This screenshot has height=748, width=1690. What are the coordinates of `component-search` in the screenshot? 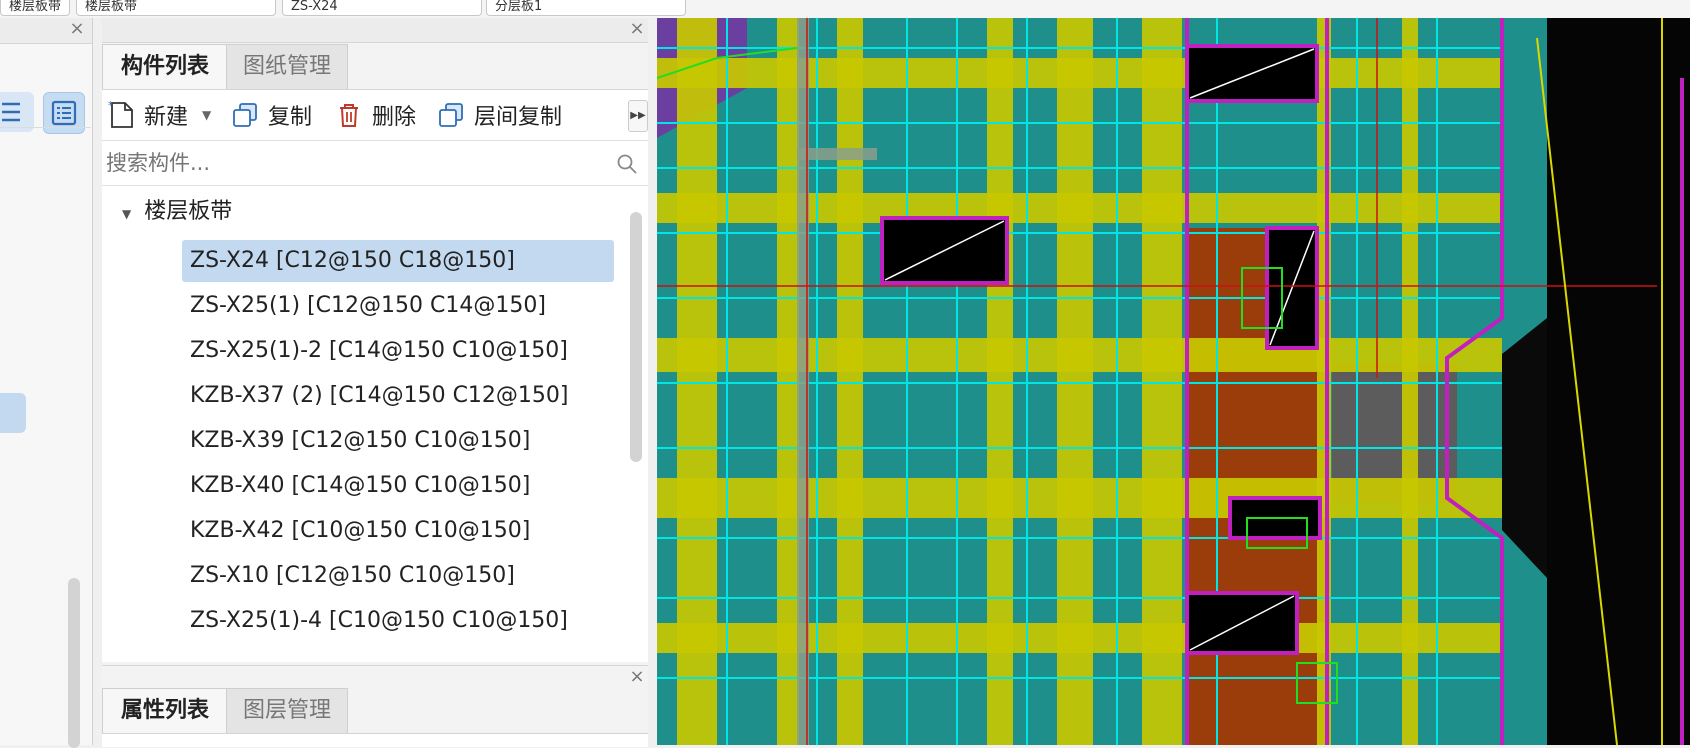 It's located at (375, 163).